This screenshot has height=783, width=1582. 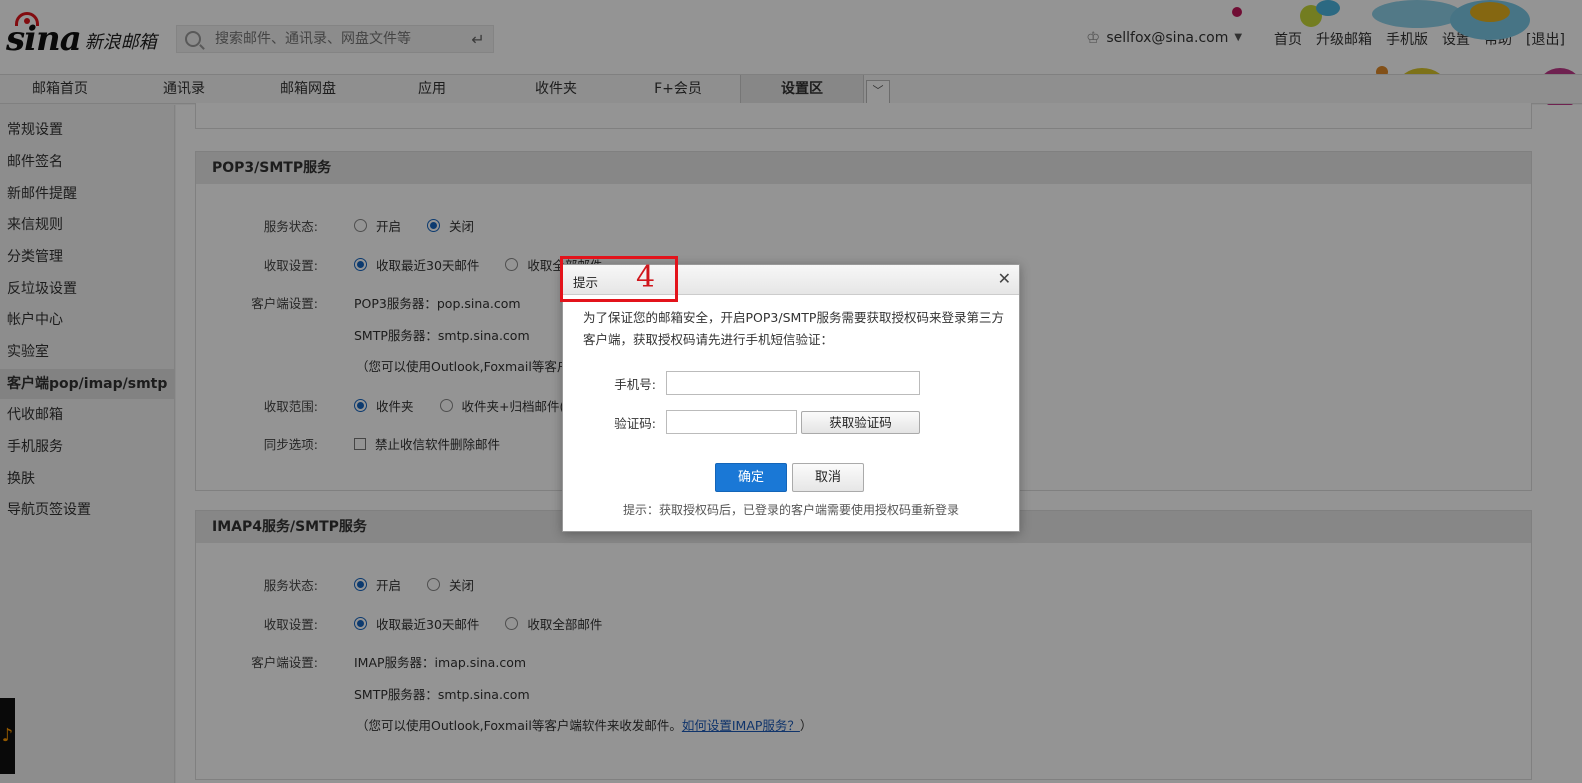 What do you see at coordinates (619, 279) in the screenshot?
I see `annotation-box` at bounding box center [619, 279].